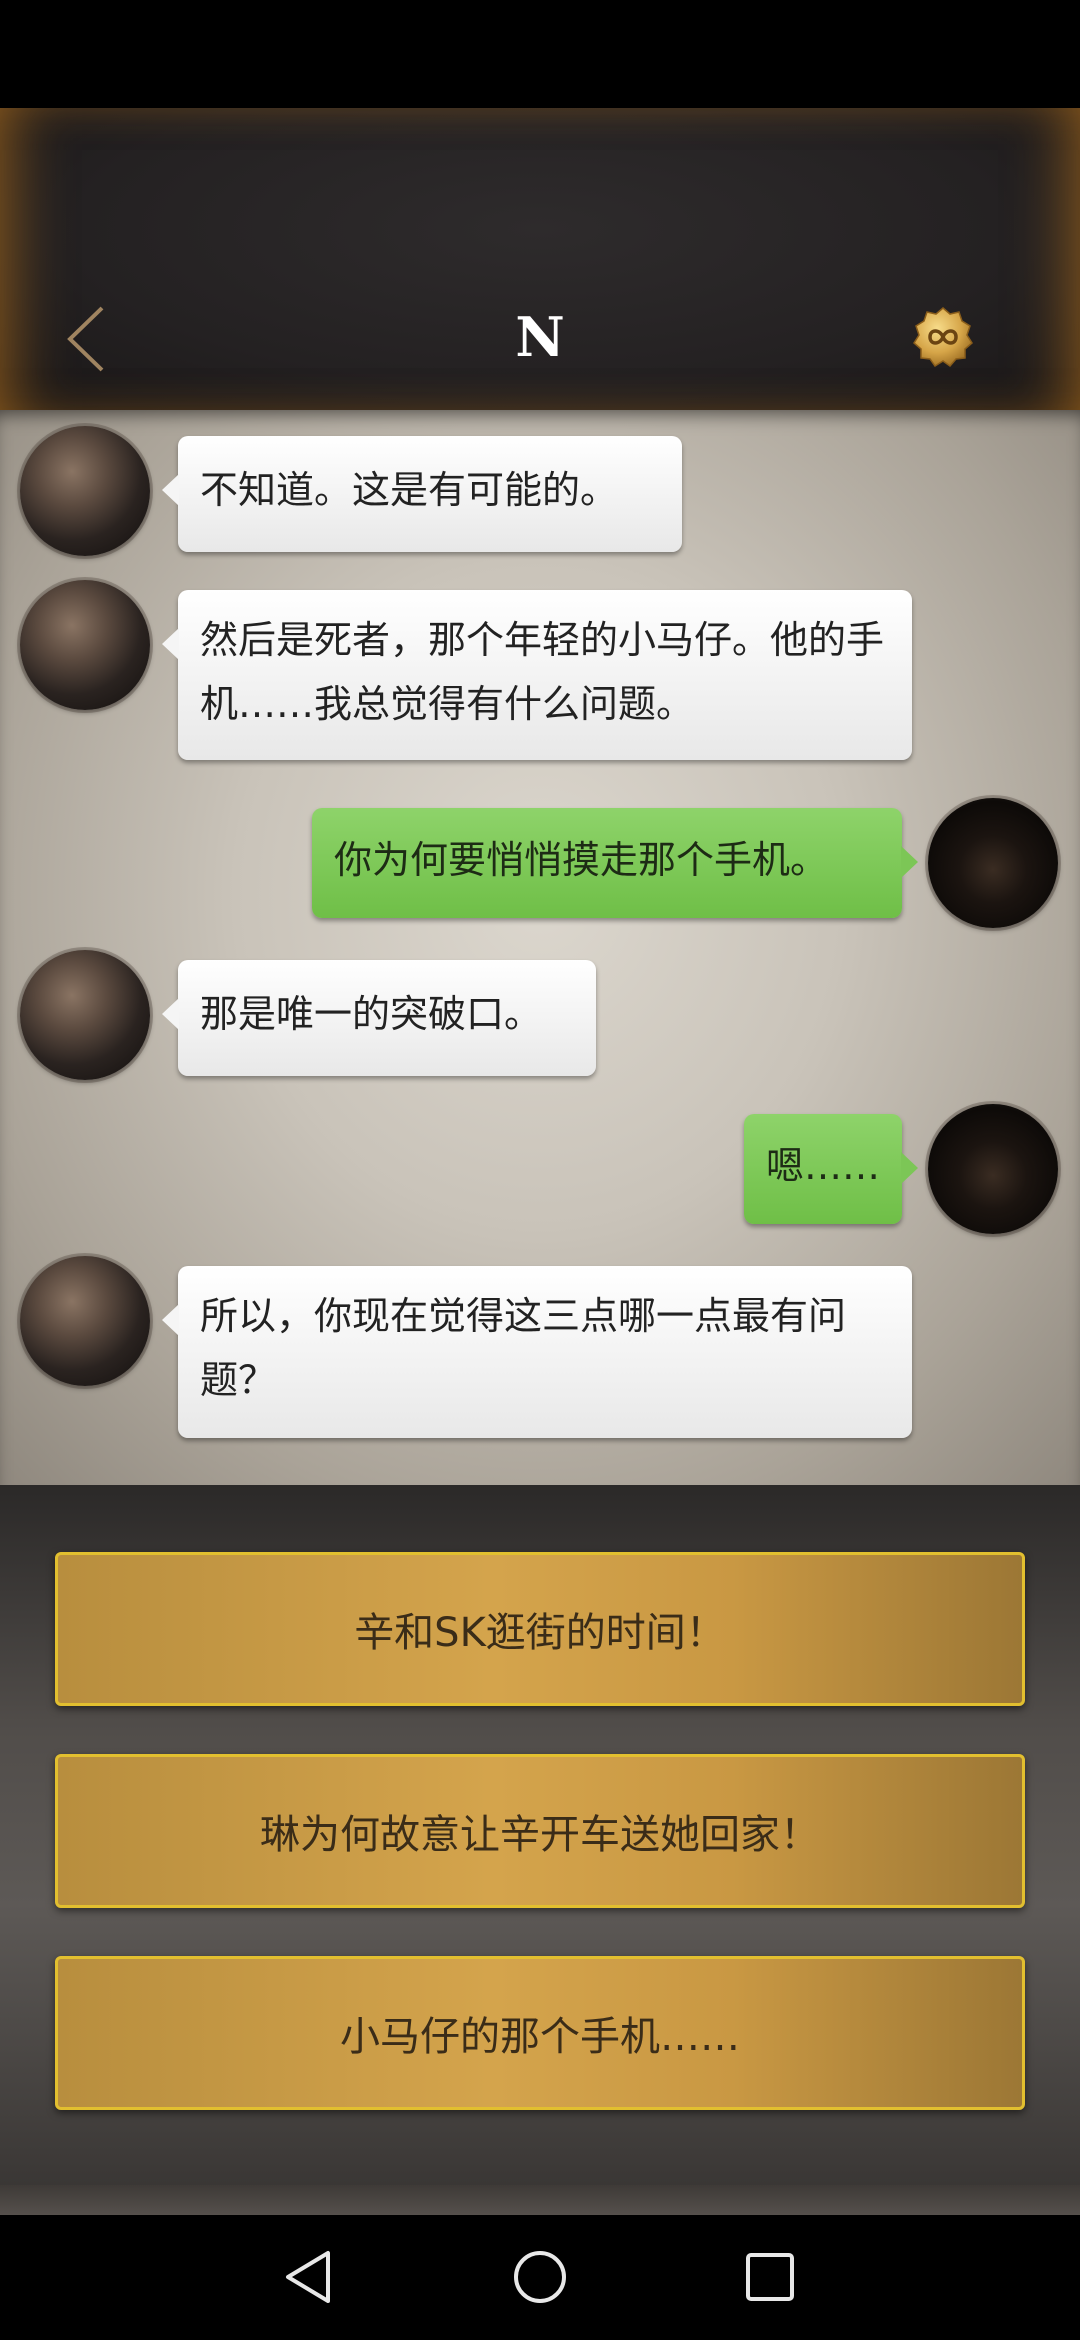 This screenshot has width=1080, height=2340. Describe the element at coordinates (540, 1629) in the screenshot. I see `option-button: 辛和SK逛街的时间！` at that location.